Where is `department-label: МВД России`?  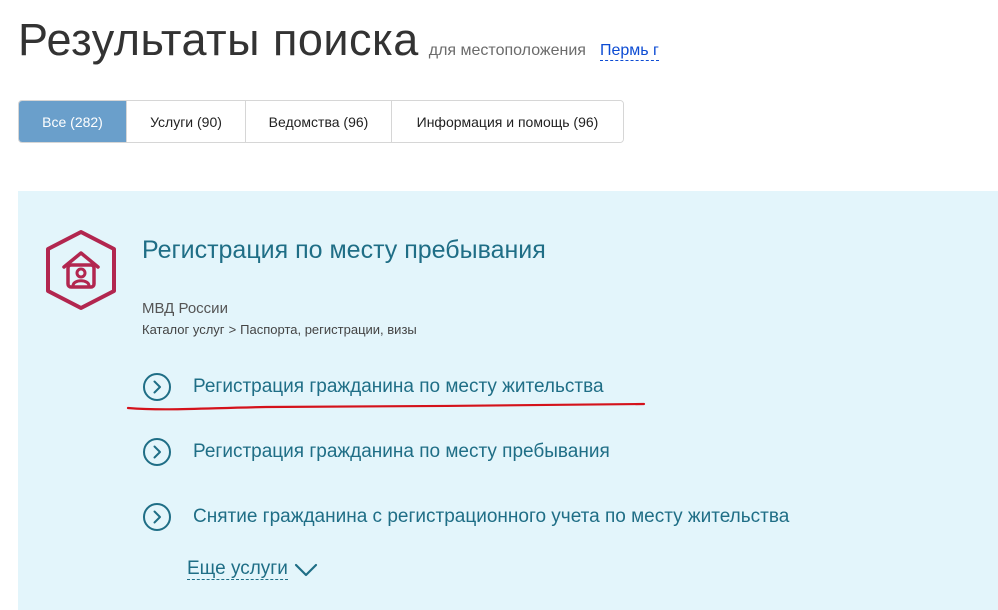 department-label: МВД России is located at coordinates (185, 308).